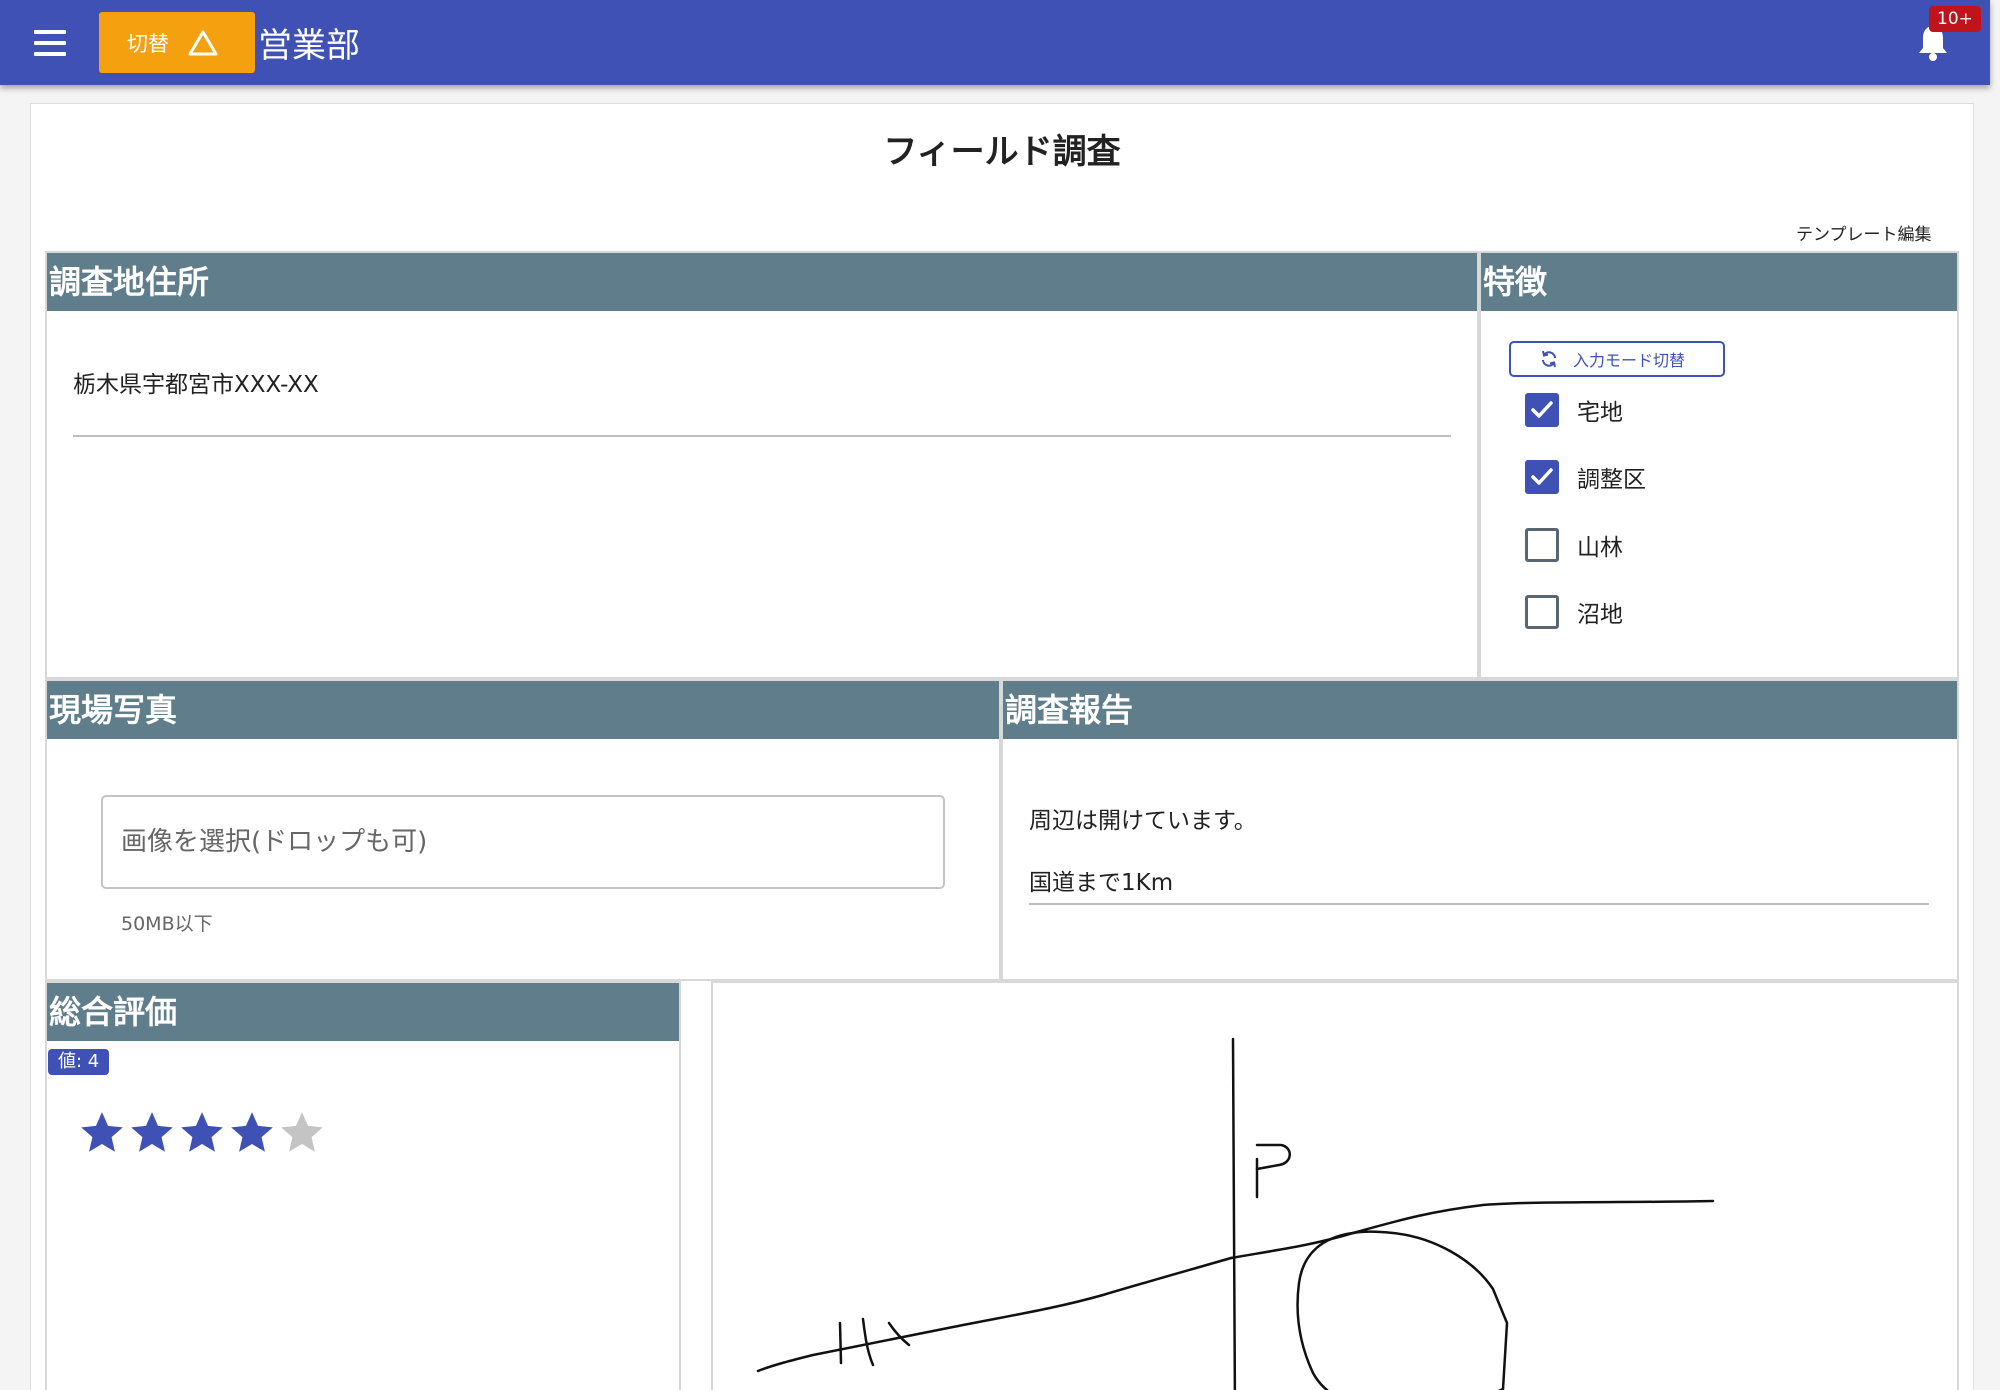 The width and height of the screenshot is (2000, 1390). Describe the element at coordinates (167, 924) in the screenshot. I see `upload-size-hint: 50MB以下` at that location.